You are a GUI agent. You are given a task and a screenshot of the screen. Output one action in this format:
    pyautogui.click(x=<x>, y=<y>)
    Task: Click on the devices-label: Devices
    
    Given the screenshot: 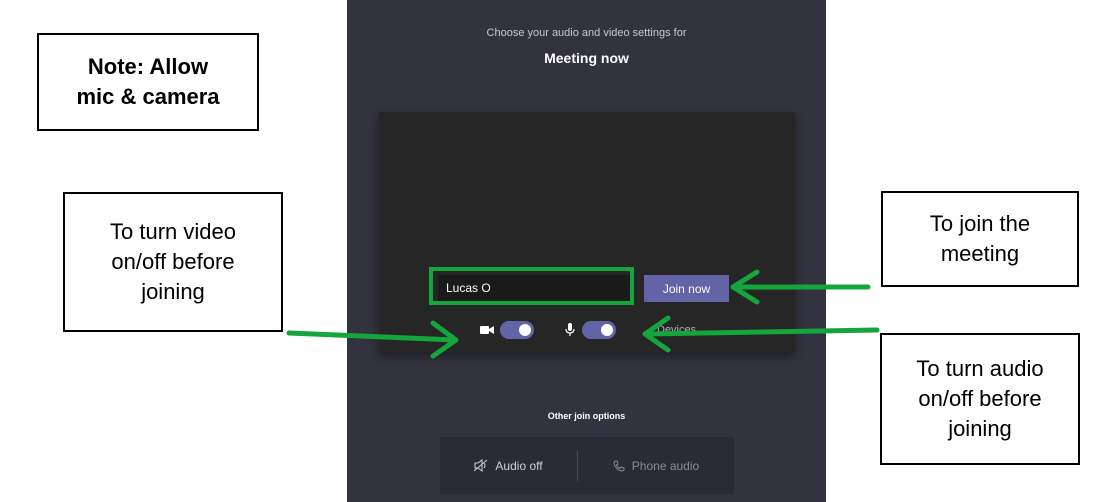 What is the action you would take?
    pyautogui.click(x=676, y=330)
    